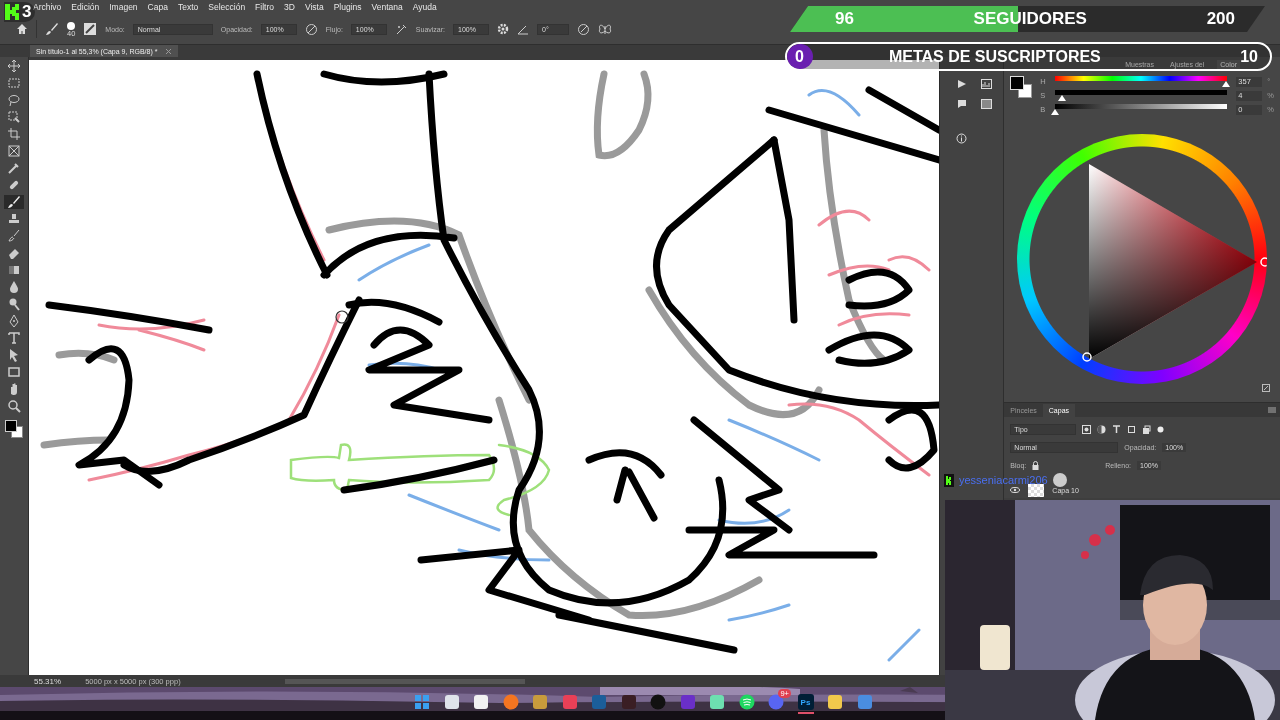  I want to click on info-icon, so click(962, 139).